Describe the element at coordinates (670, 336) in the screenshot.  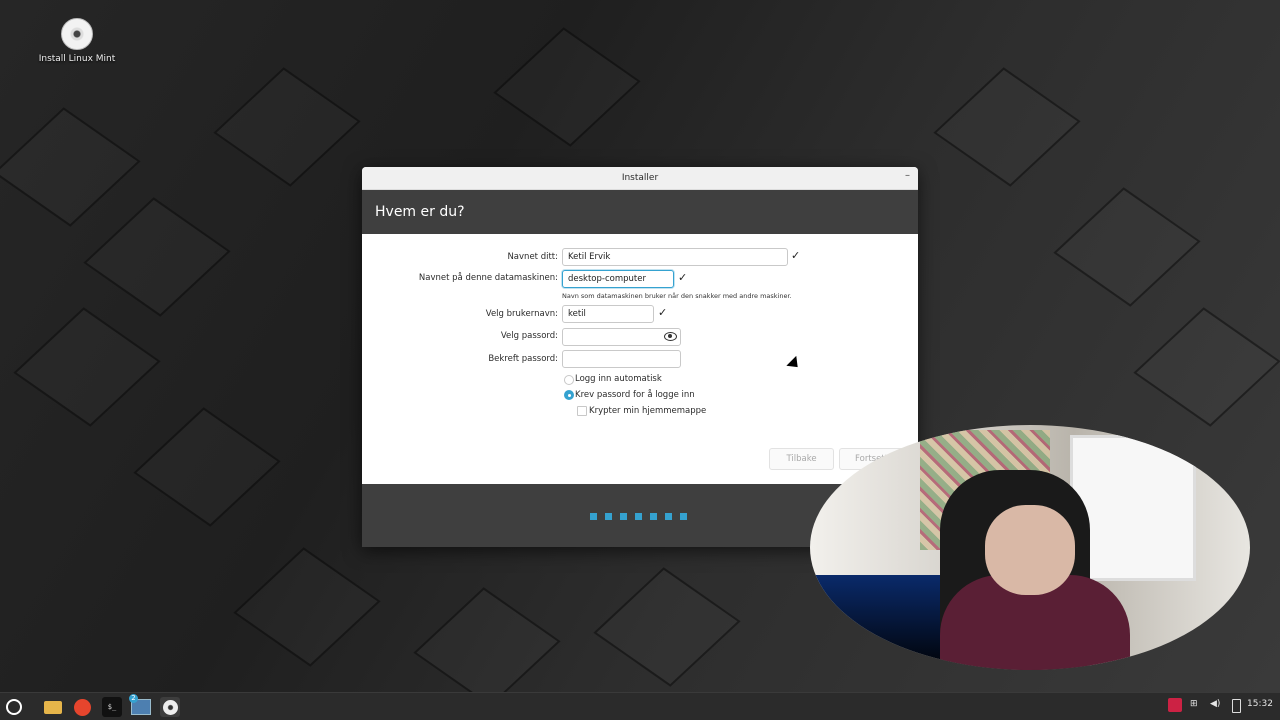
I see `show-password-eye-icon` at that location.